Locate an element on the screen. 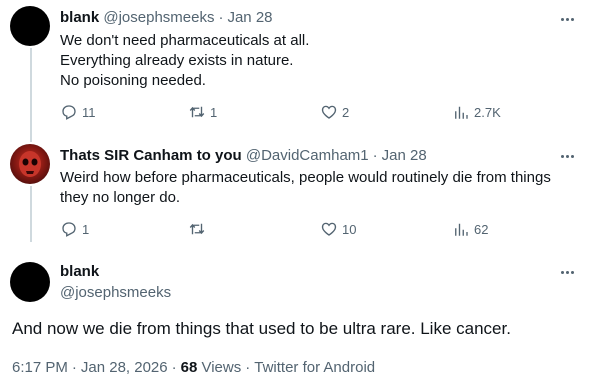 This screenshot has height=380, width=591. tweet-line: they no longer do. is located at coordinates (120, 197).